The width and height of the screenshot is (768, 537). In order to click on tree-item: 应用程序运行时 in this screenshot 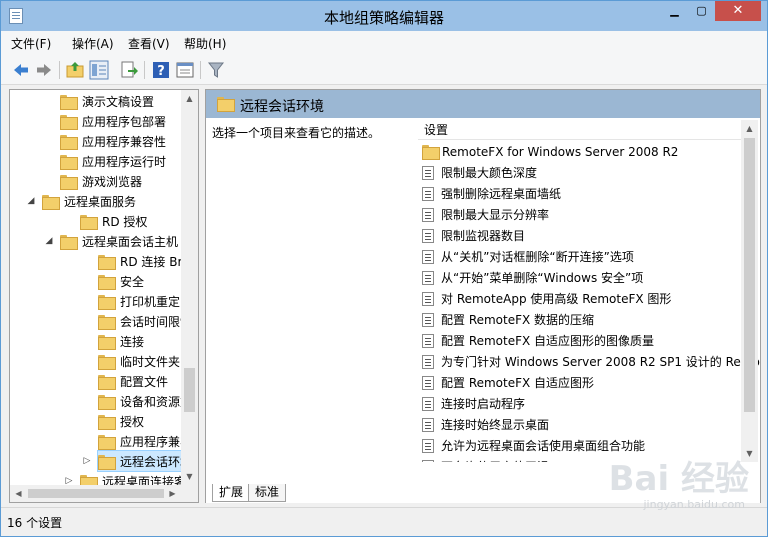, I will do `click(114, 161)`.